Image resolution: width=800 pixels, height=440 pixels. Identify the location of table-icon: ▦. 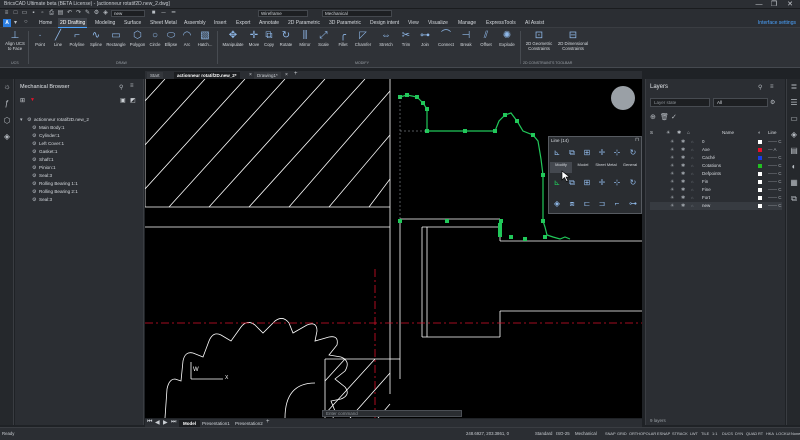
(794, 183).